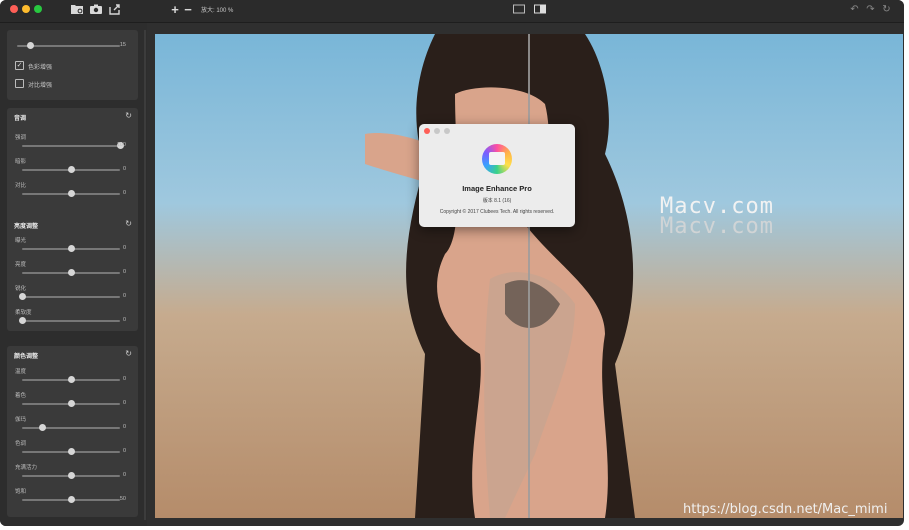 This screenshot has width=909, height=530. Describe the element at coordinates (886, 10) in the screenshot. I see `refresh-icon: ↻` at that location.